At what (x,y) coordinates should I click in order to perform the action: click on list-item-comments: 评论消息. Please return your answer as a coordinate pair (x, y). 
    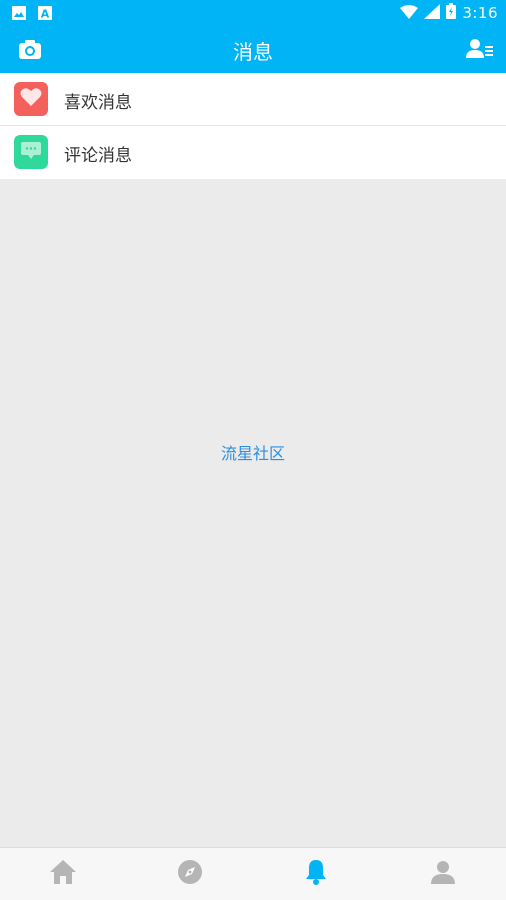
    Looking at the image, I should click on (253, 152).